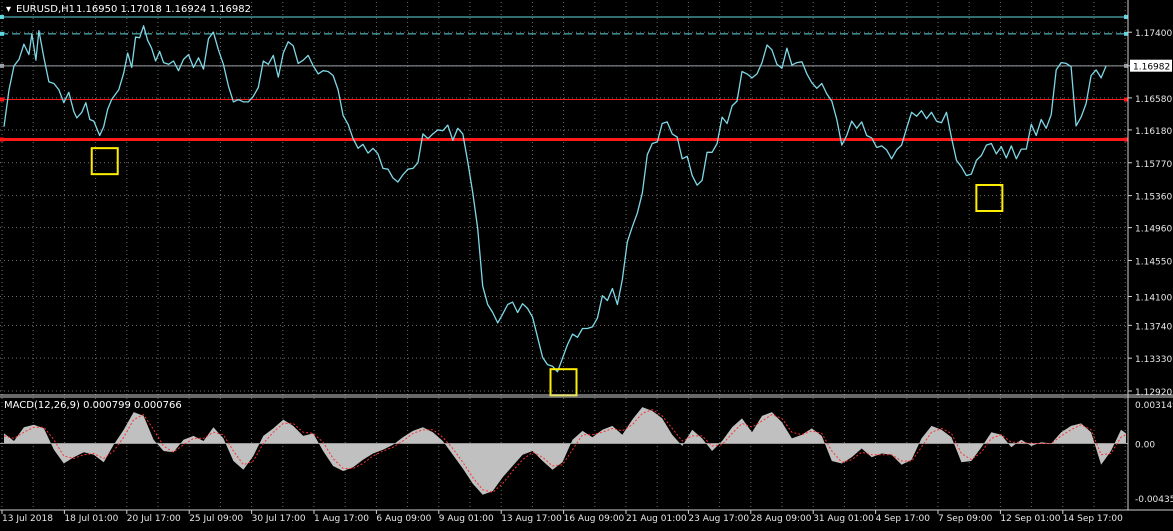  What do you see at coordinates (843, 519) in the screenshot?
I see `time-axis-label: 31 Aug 01:00` at bounding box center [843, 519].